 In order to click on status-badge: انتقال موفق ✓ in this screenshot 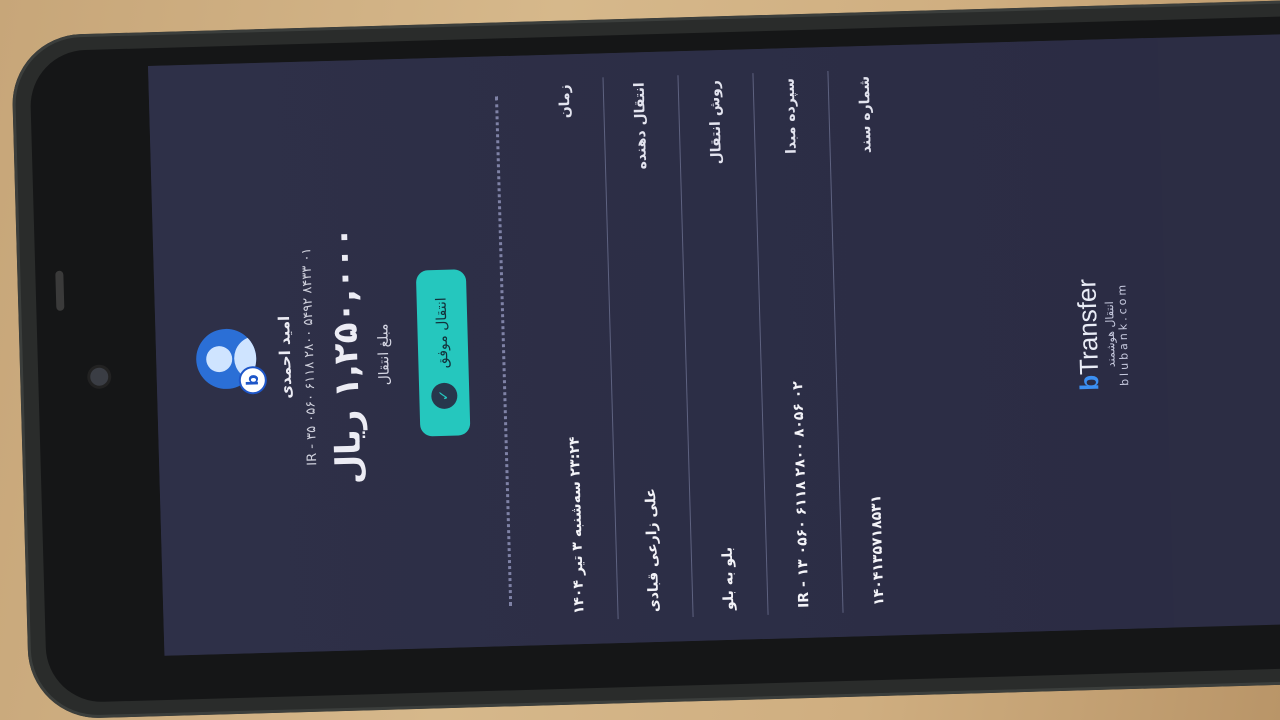, I will do `click(443, 353)`.